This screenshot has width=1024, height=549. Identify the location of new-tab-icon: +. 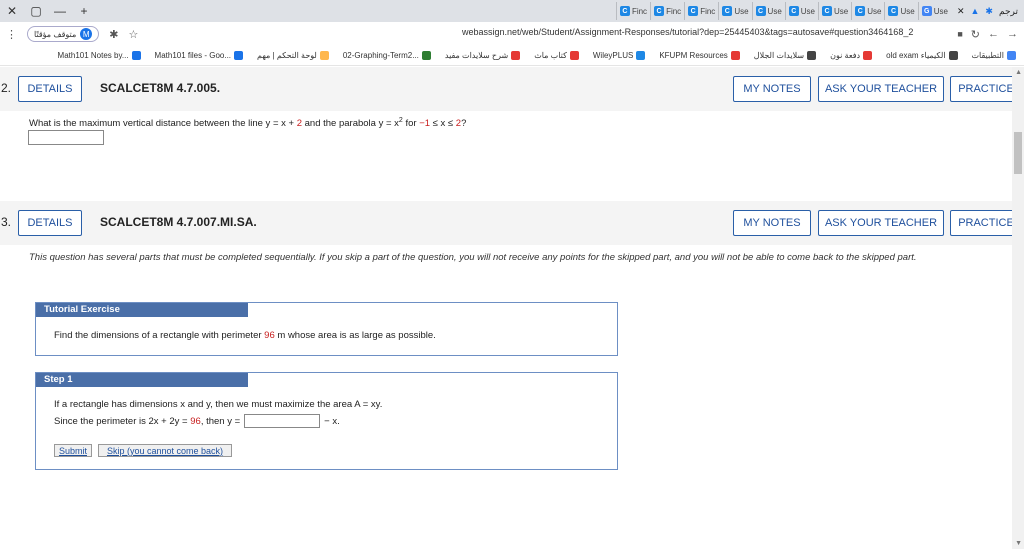
(84, 11).